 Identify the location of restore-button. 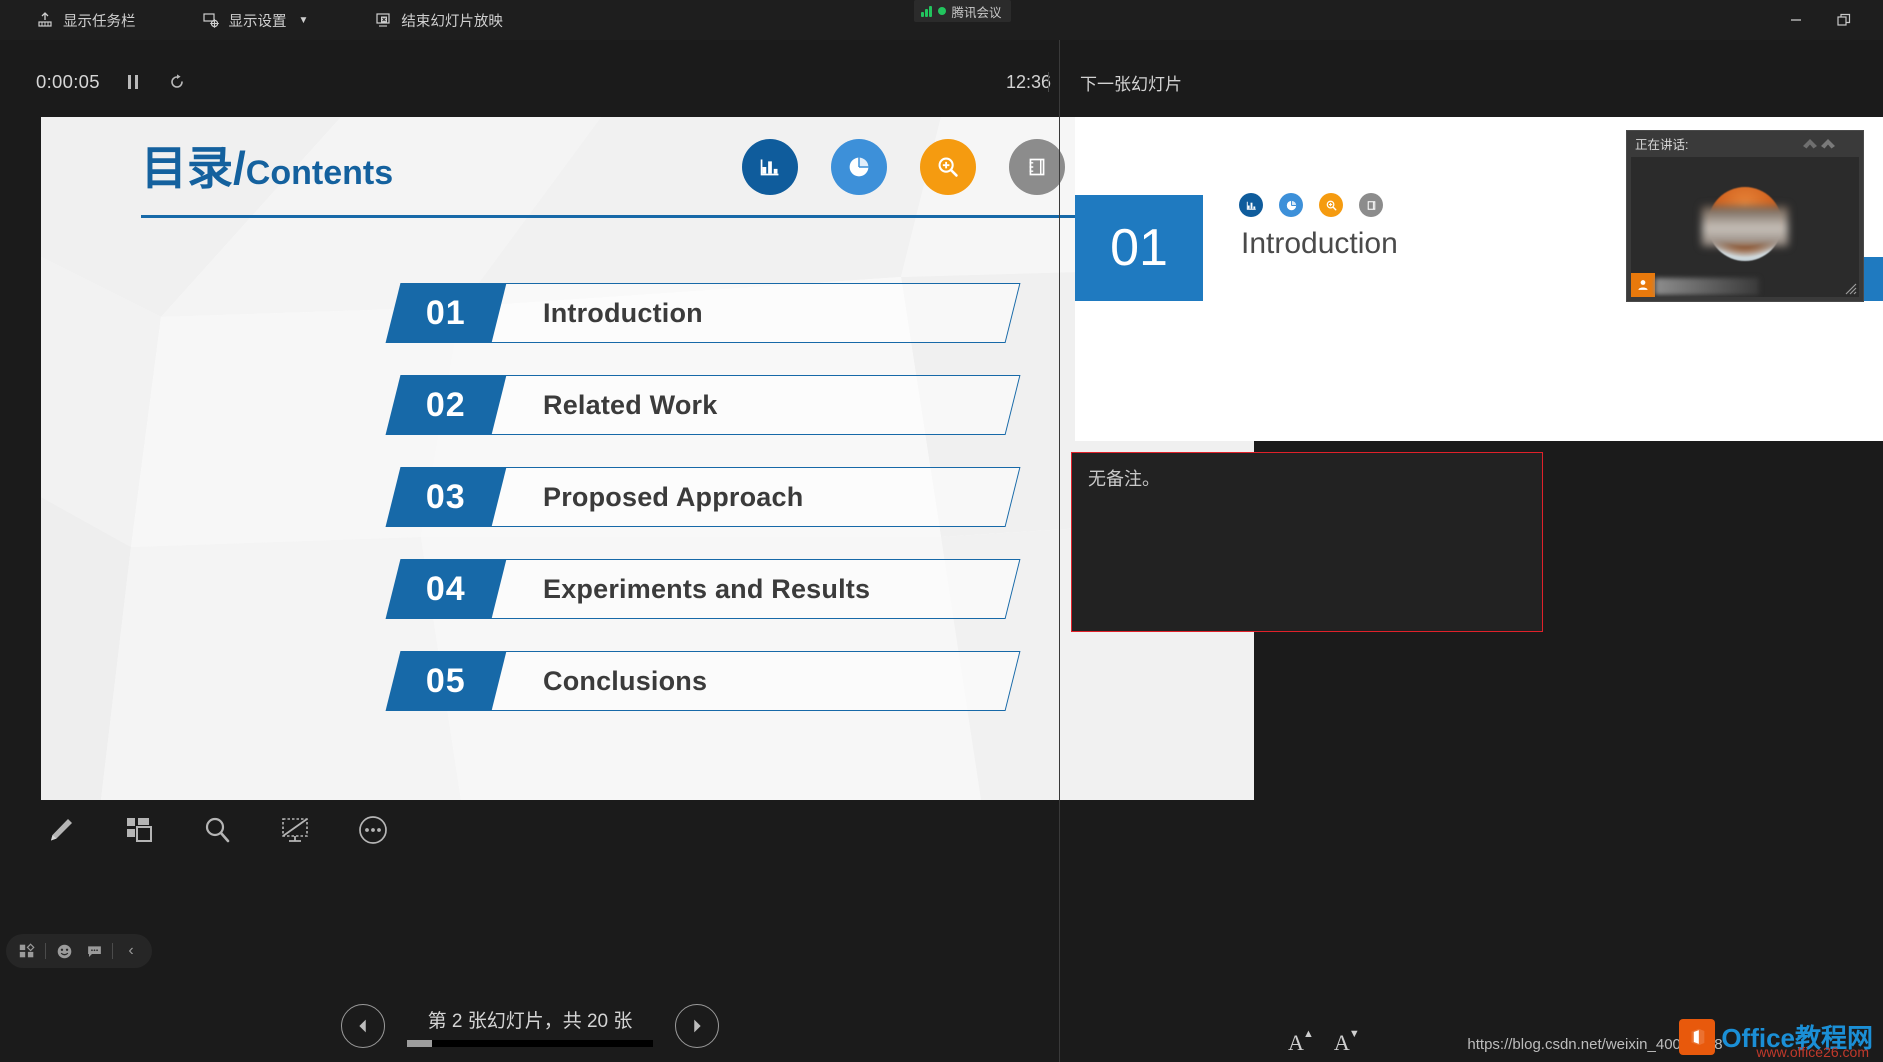
(1844, 20).